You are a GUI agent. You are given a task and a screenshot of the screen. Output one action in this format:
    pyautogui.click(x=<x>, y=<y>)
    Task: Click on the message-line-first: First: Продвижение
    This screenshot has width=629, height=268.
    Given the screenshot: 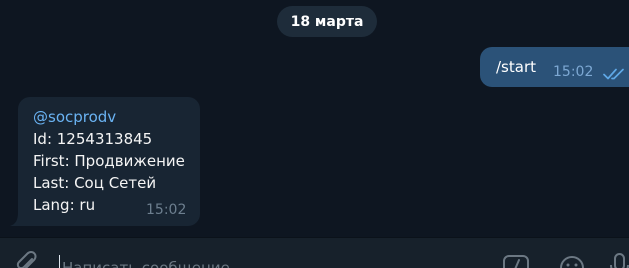 What is the action you would take?
    pyautogui.click(x=109, y=161)
    